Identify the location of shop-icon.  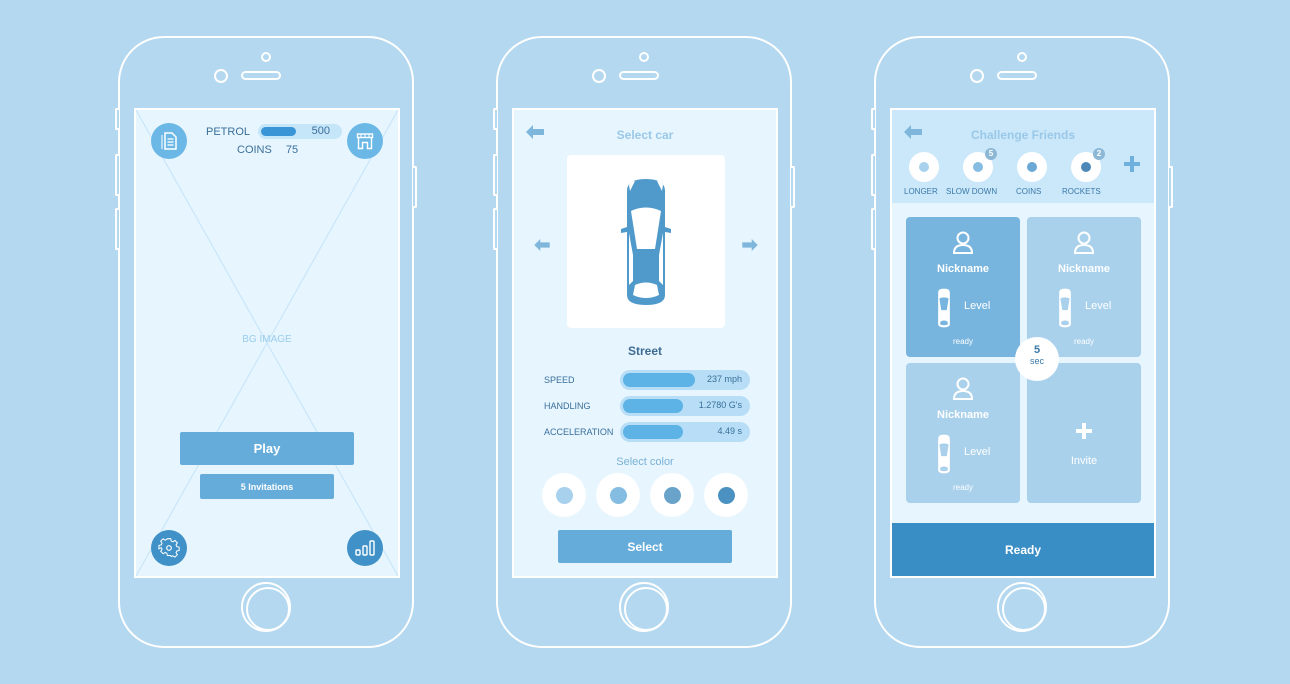
(365, 141).